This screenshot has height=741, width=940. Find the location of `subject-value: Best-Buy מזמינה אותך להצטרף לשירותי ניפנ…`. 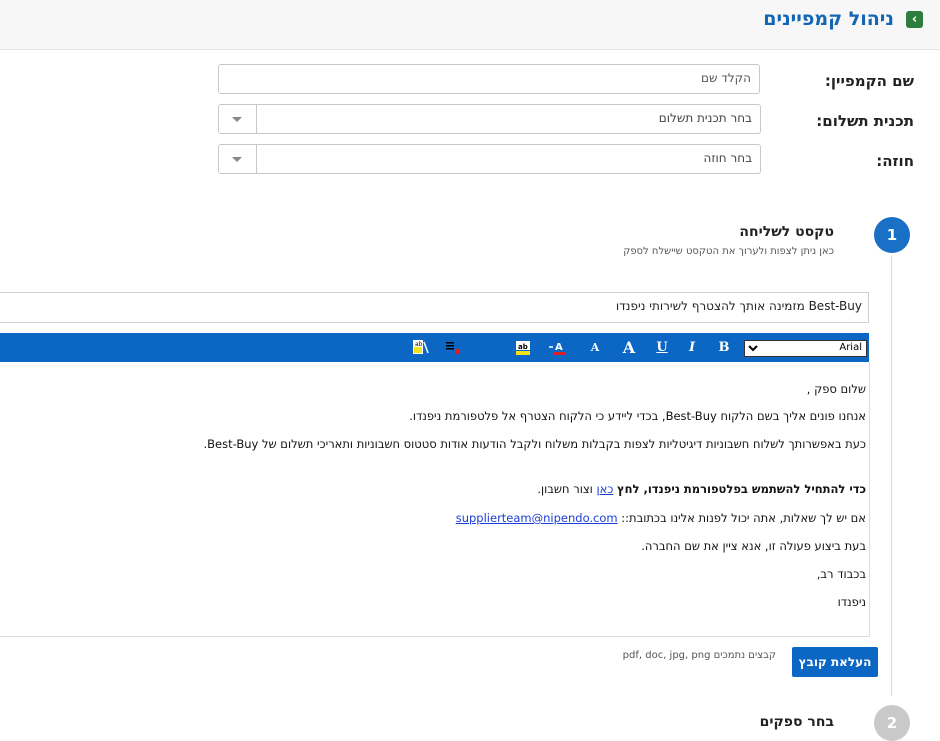

subject-value: Best-Buy מזמינה אותך להצטרף לשירותי ניפנ… is located at coordinates (738, 306).